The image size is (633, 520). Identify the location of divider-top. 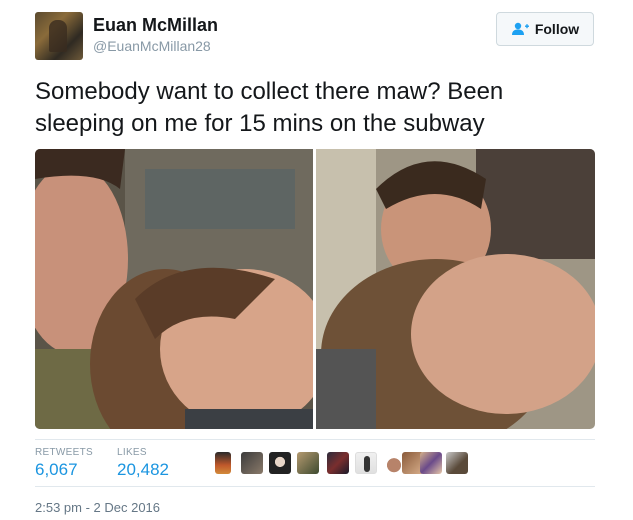
(315, 439).